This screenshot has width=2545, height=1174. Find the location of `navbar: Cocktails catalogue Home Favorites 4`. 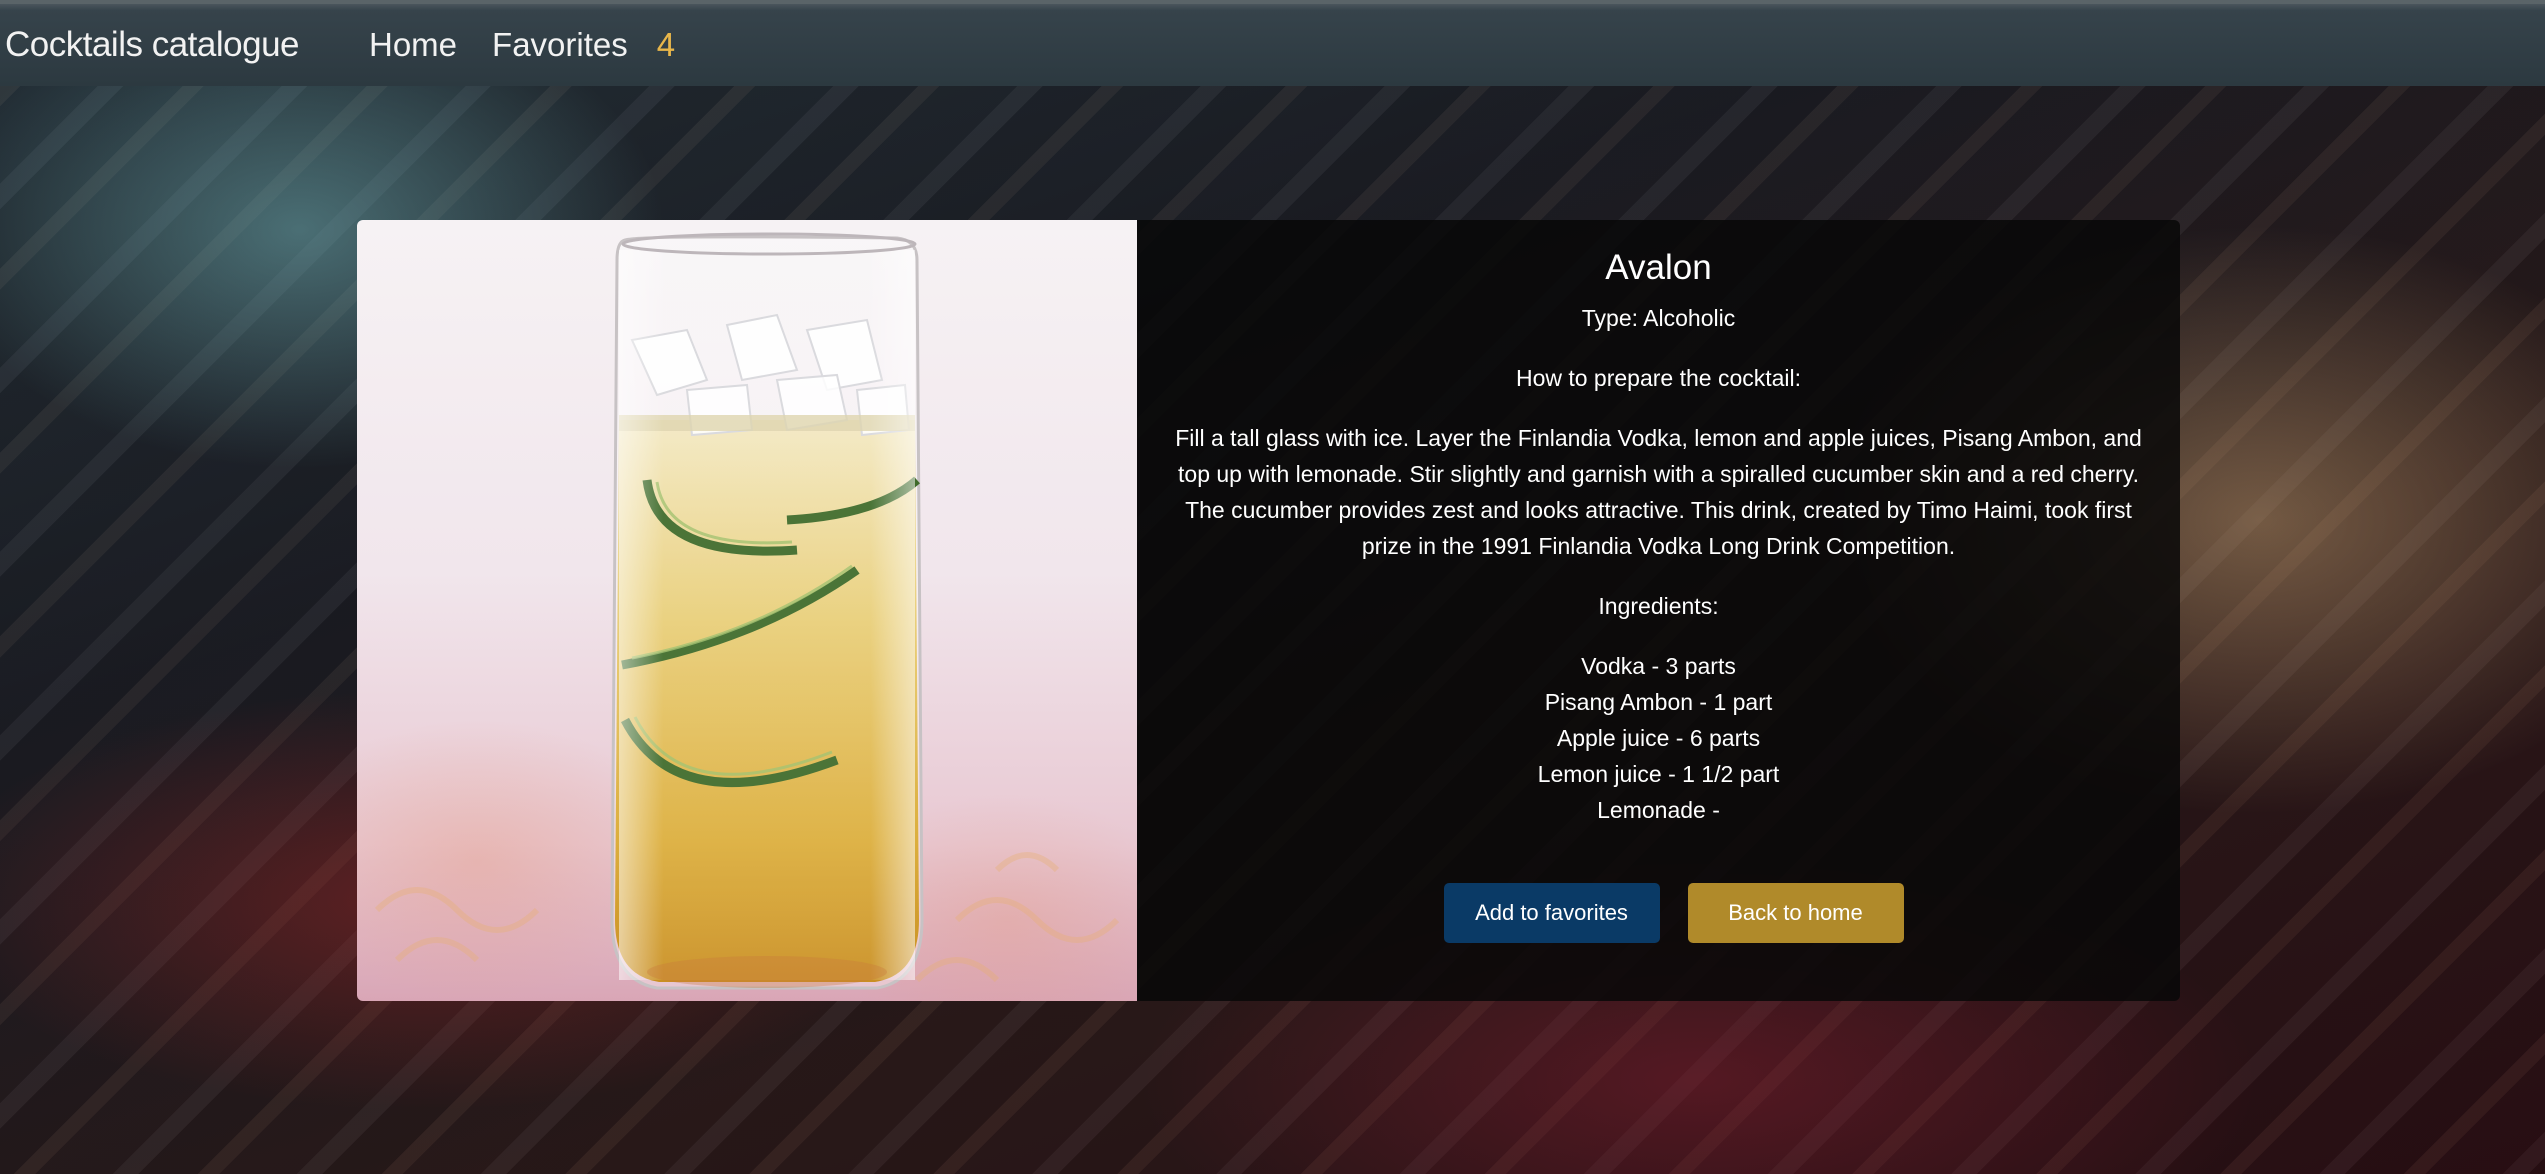

navbar: Cocktails catalogue Home Favorites 4 is located at coordinates (1272, 43).